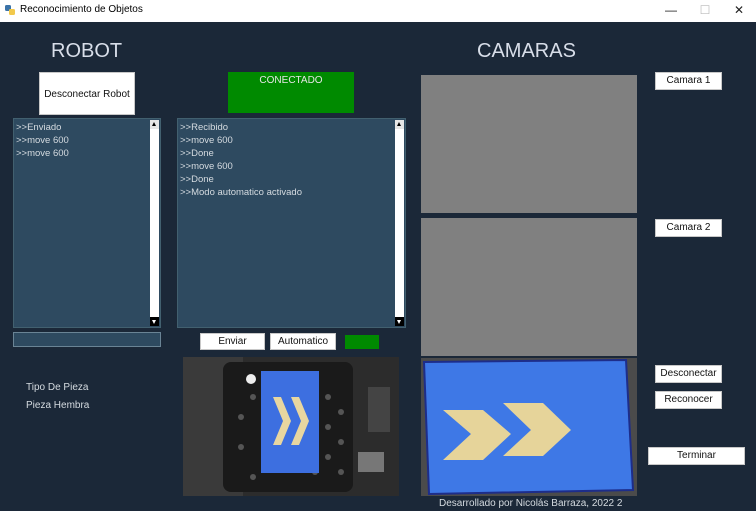  What do you see at coordinates (291, 92) in the screenshot?
I see `connection-status: CONECTADO` at bounding box center [291, 92].